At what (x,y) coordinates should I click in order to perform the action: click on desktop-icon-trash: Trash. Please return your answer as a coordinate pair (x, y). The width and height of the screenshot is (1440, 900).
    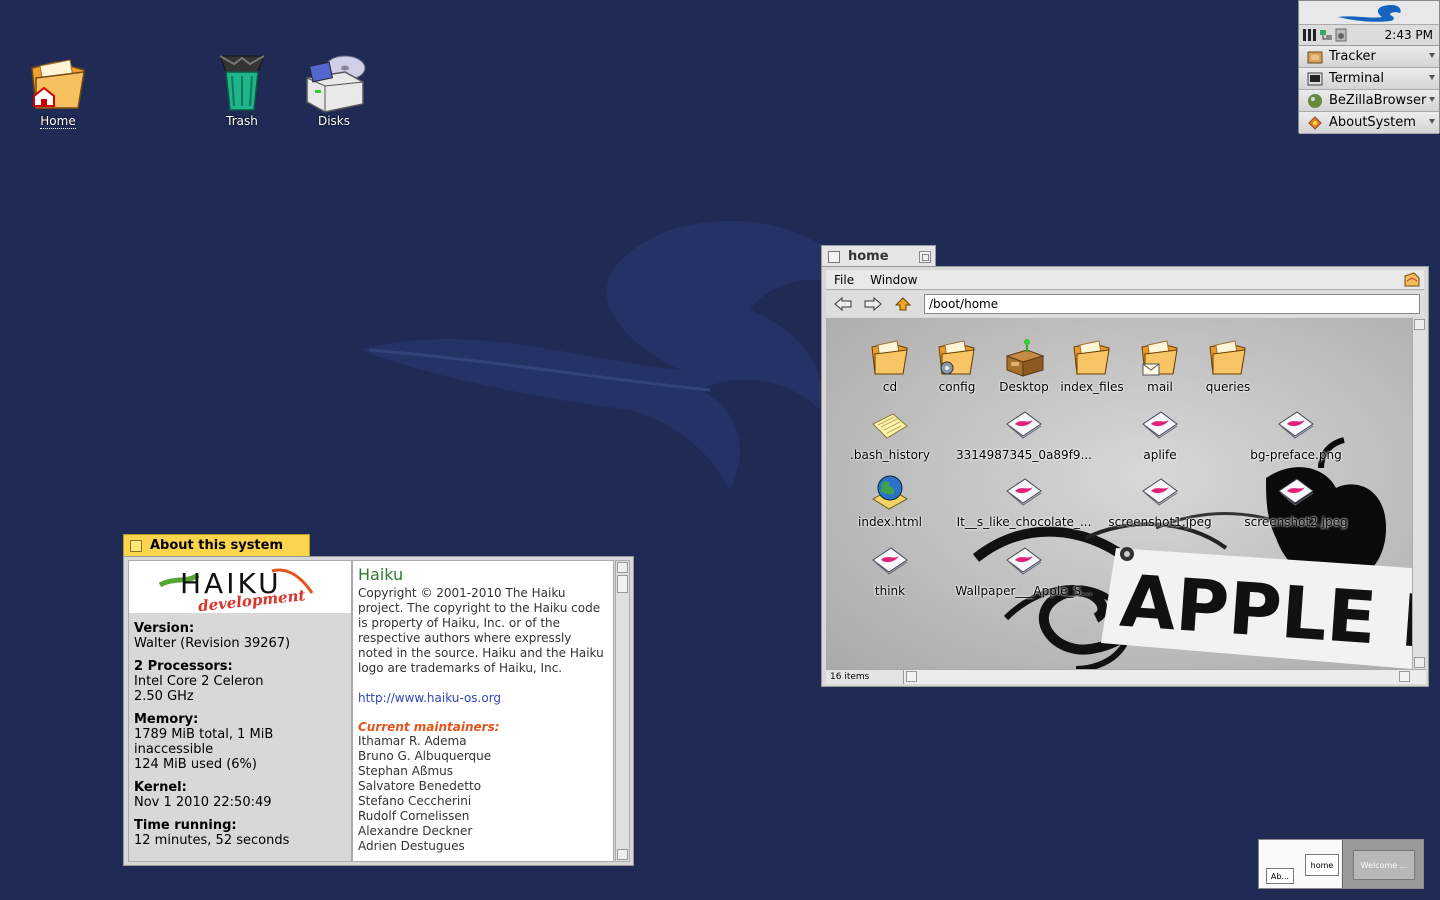
    Looking at the image, I should click on (242, 89).